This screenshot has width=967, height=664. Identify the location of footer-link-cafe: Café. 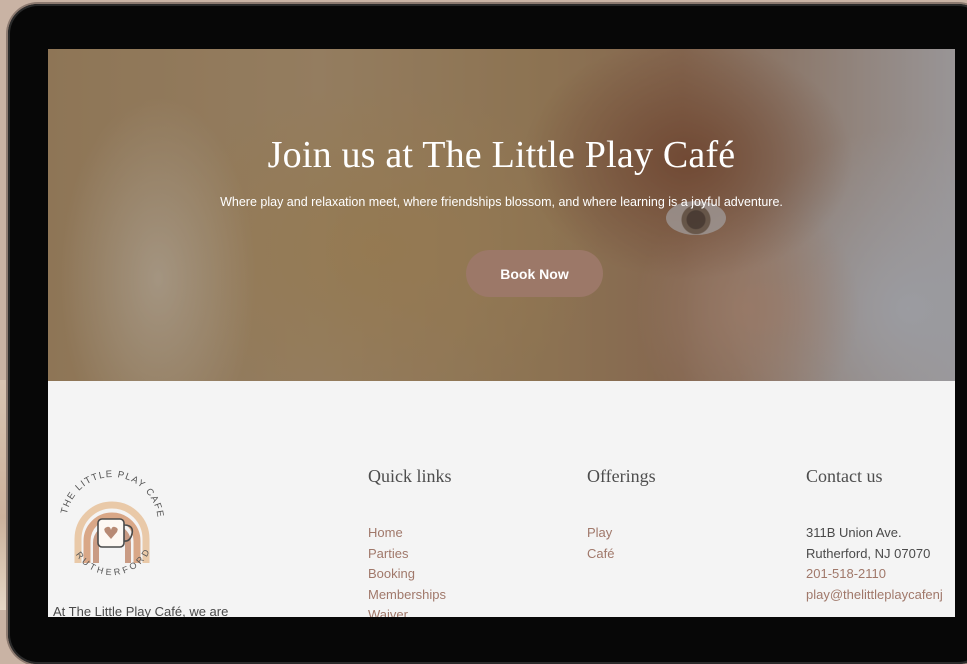
(600, 554).